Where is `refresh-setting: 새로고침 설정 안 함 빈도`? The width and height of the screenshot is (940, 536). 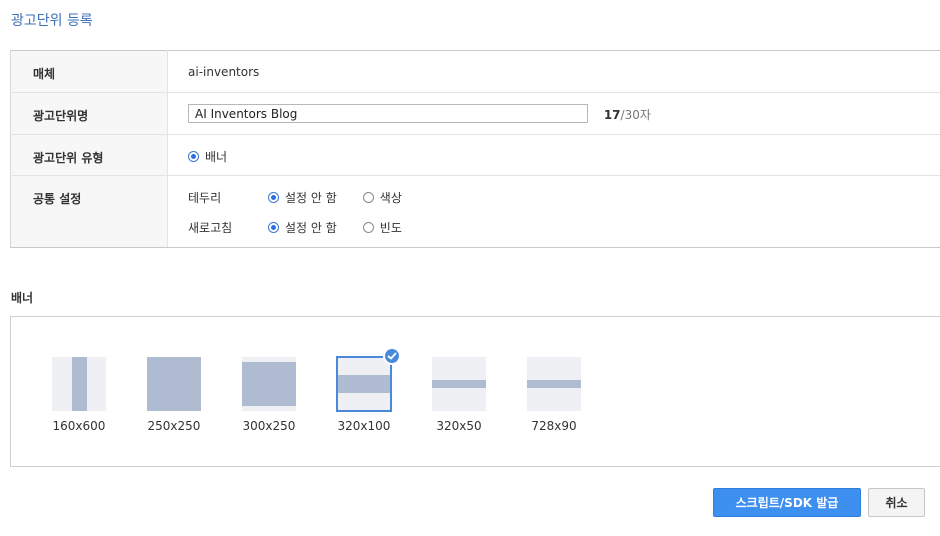 refresh-setting: 새로고침 설정 안 함 빈도 is located at coordinates (564, 227).